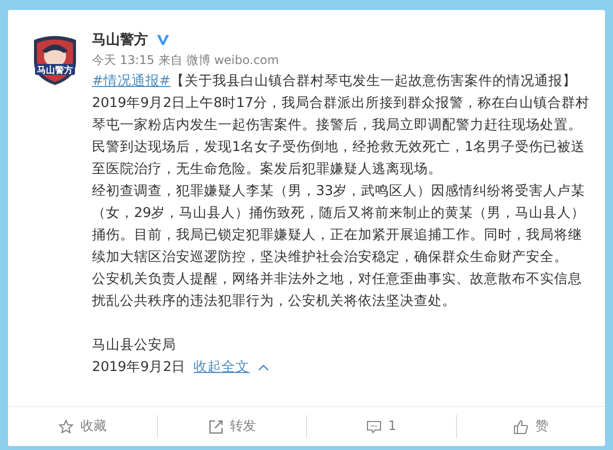 The height and width of the screenshot is (450, 613). I want to click on source-label: 来自, so click(170, 60).